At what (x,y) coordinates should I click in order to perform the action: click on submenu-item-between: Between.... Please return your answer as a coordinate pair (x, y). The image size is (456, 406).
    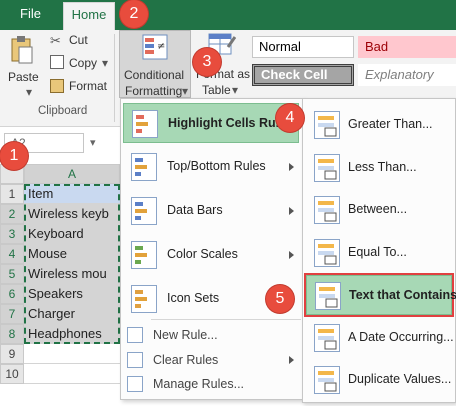
    Looking at the image, I should click on (379, 210).